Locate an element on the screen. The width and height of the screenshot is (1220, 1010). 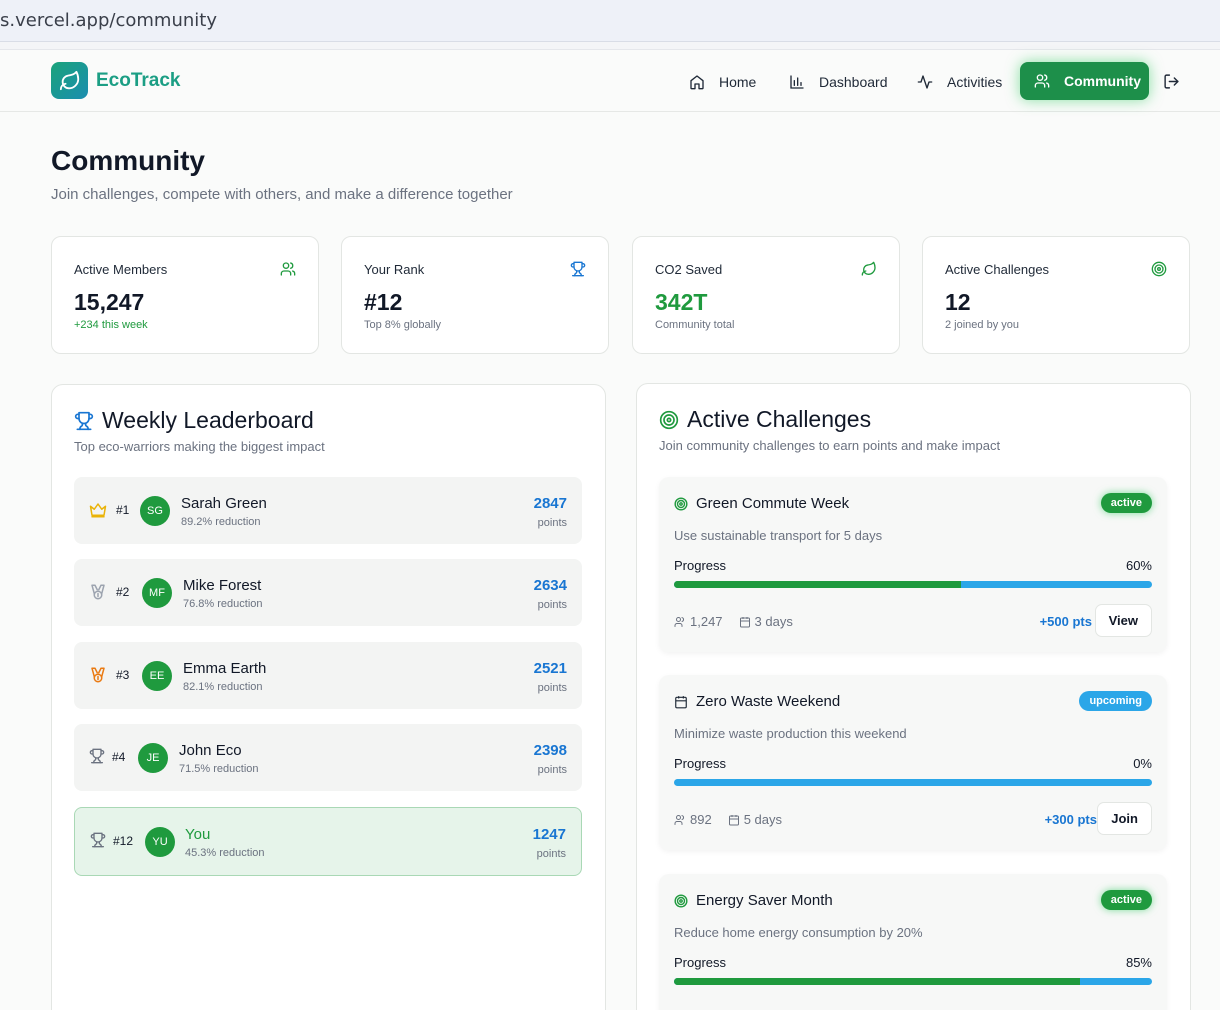
progress-value: 85% is located at coordinates (1138, 962).